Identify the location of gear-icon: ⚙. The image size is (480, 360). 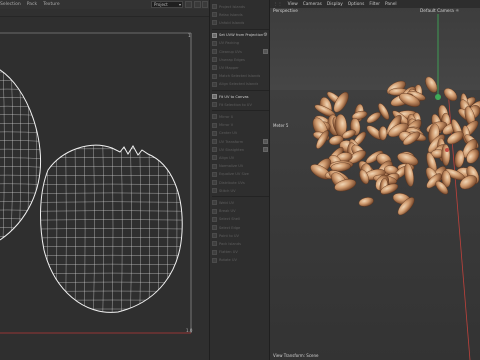
(265, 35).